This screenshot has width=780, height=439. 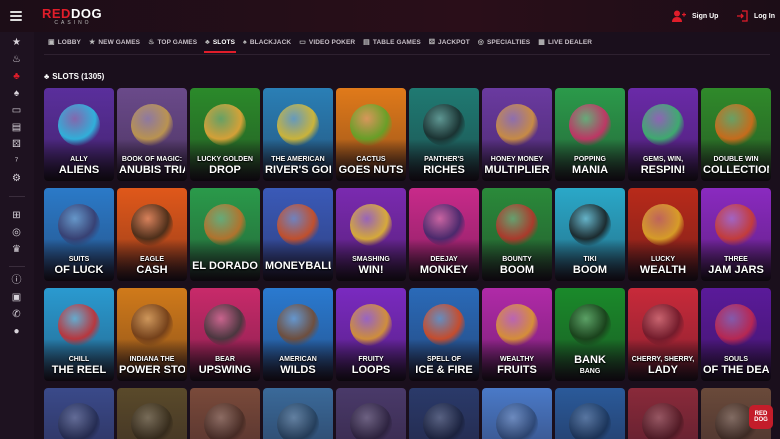 I want to click on flame-icon: ♨, so click(x=16, y=59).